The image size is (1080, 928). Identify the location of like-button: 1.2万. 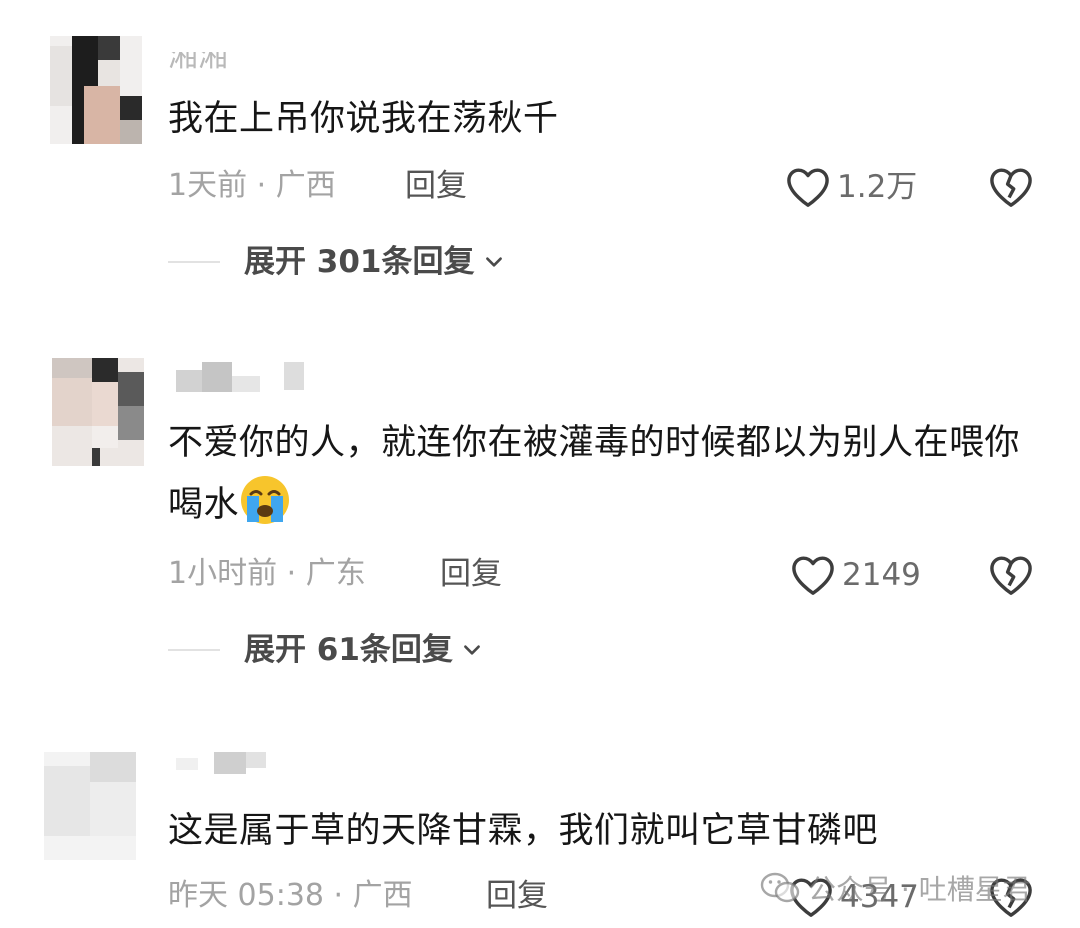
(851, 187).